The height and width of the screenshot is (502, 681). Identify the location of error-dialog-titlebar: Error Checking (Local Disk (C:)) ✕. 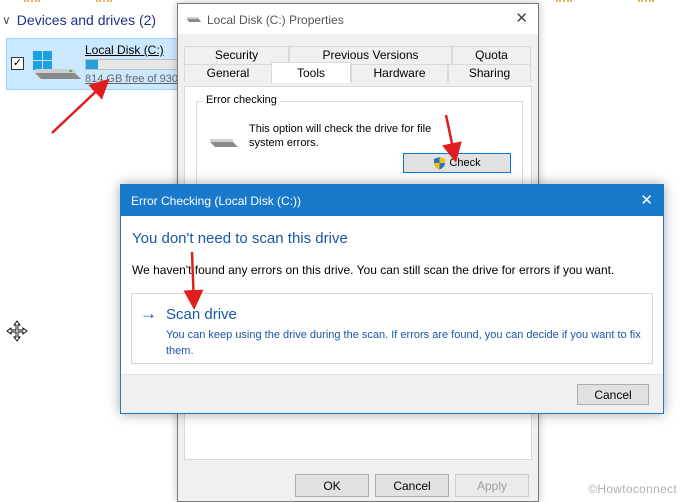
(392, 200).